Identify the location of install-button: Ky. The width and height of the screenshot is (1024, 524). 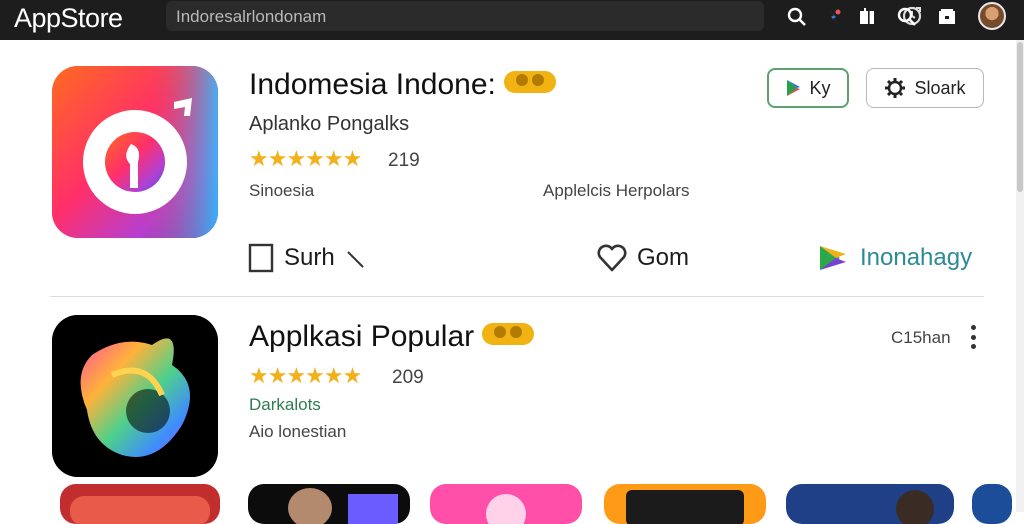
(808, 88).